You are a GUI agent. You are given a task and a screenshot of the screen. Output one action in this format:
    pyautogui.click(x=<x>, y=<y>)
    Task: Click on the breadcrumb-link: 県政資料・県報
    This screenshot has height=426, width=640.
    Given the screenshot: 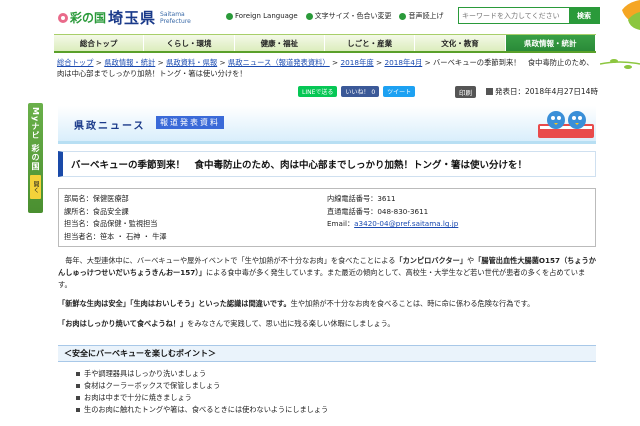 What is the action you would take?
    pyautogui.click(x=191, y=62)
    